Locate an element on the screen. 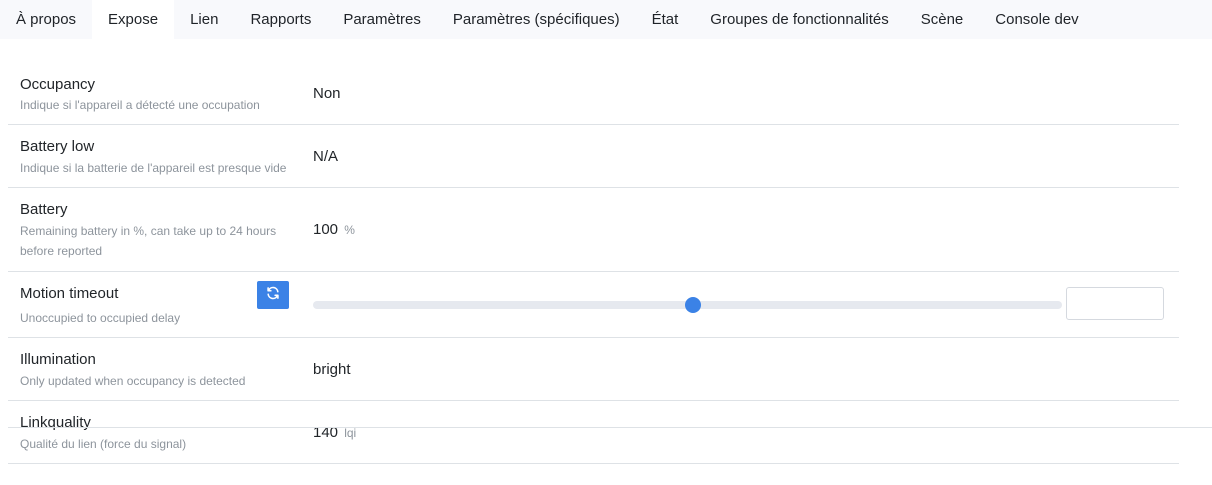 This screenshot has width=1212, height=485. refresh-button is located at coordinates (273, 295).